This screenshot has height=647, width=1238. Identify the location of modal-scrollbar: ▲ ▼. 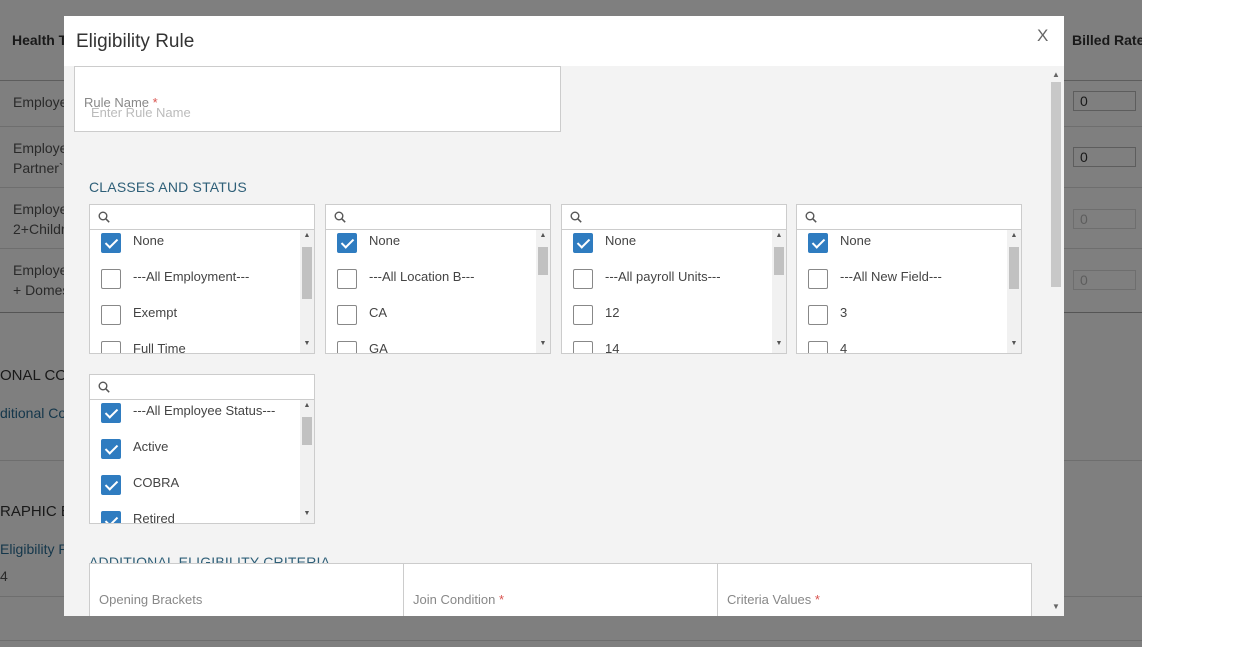
(1056, 341).